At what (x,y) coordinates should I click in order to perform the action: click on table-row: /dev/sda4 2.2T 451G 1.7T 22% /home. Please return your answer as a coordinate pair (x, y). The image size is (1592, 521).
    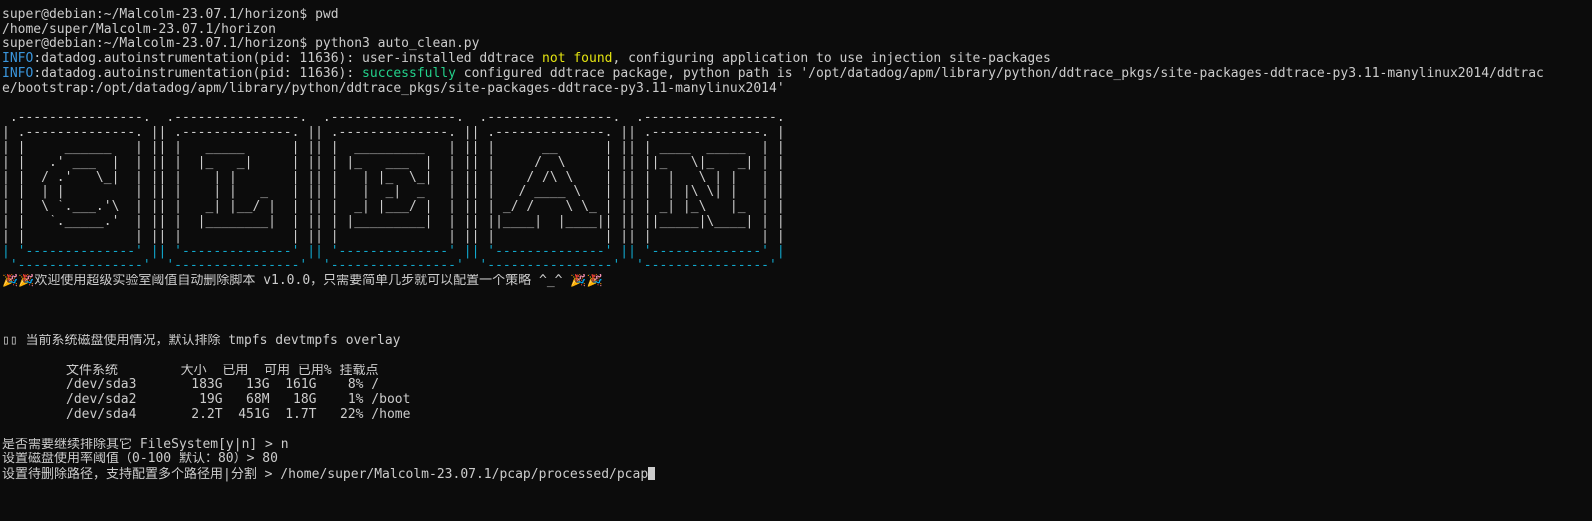
    Looking at the image, I should click on (828, 415).